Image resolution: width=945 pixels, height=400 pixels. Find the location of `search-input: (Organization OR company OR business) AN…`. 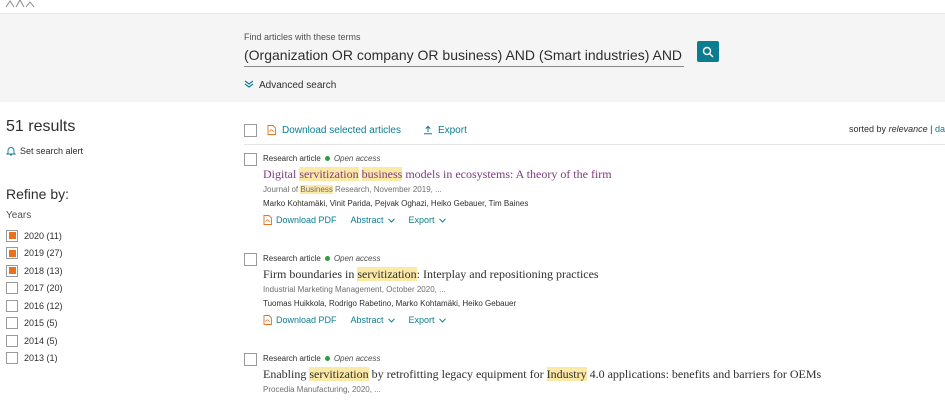

search-input: (Organization OR company OR business) AN… is located at coordinates (464, 56).